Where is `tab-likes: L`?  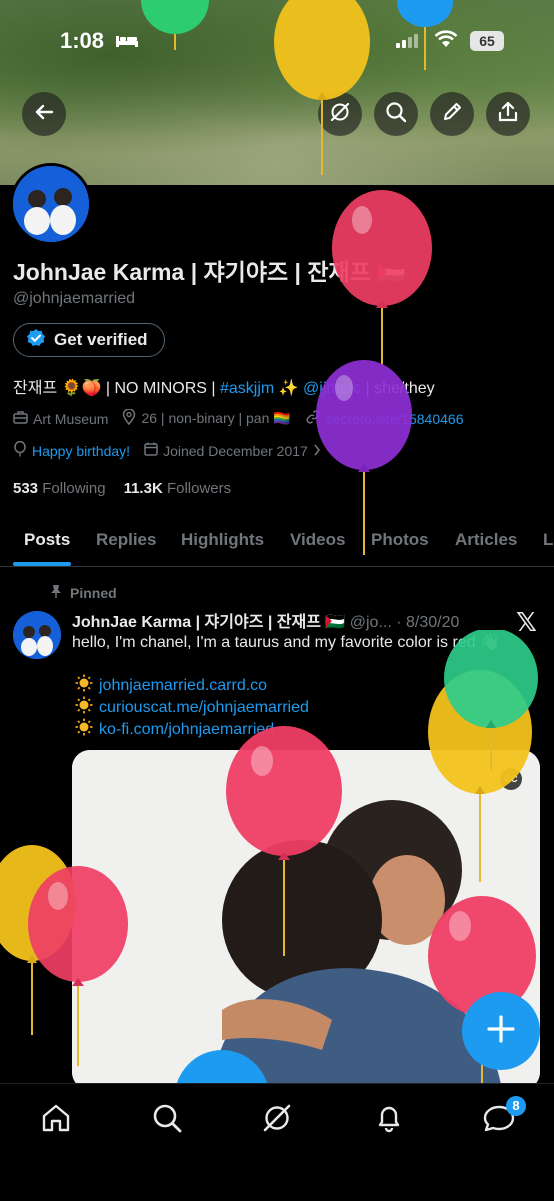 tab-likes: L is located at coordinates (548, 540).